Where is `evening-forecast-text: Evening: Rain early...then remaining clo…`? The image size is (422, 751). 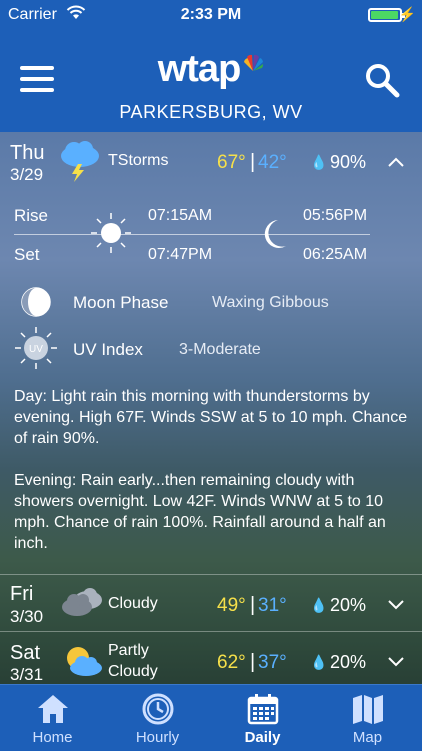 evening-forecast-text: Evening: Rain early...then remaining clo… is located at coordinates (200, 512).